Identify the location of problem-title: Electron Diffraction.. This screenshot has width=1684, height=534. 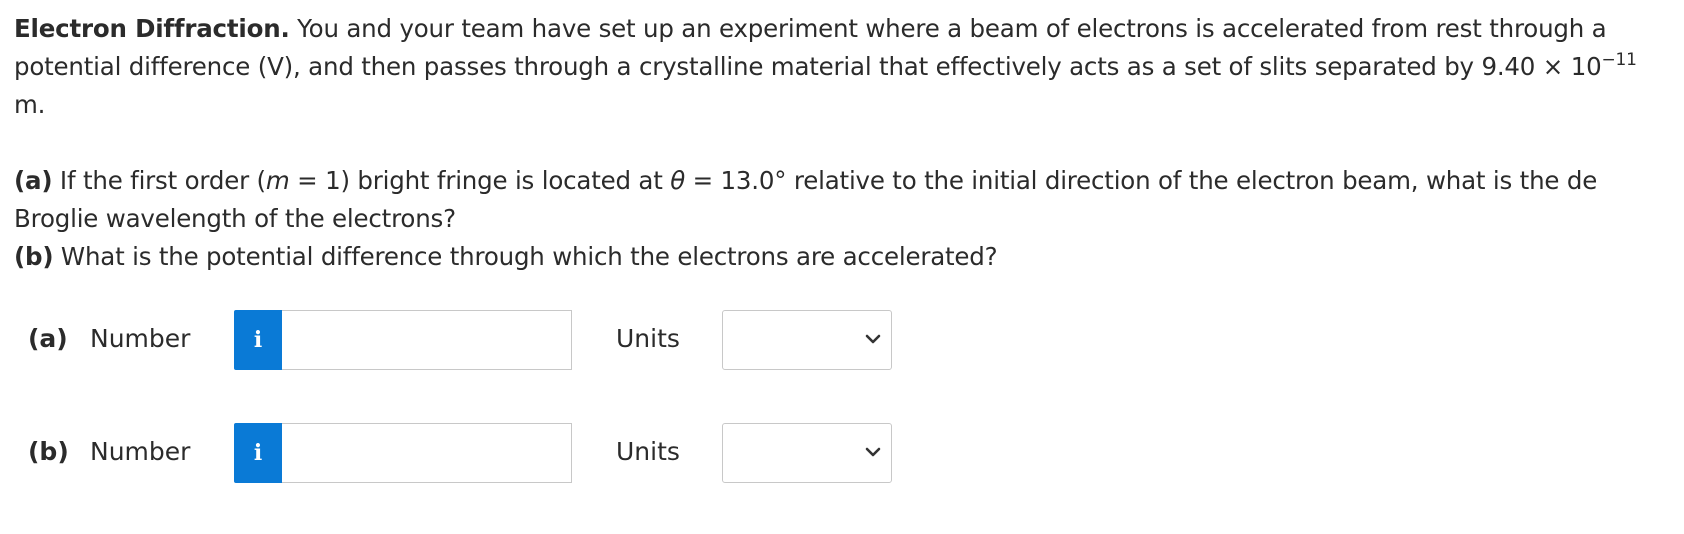
(152, 28).